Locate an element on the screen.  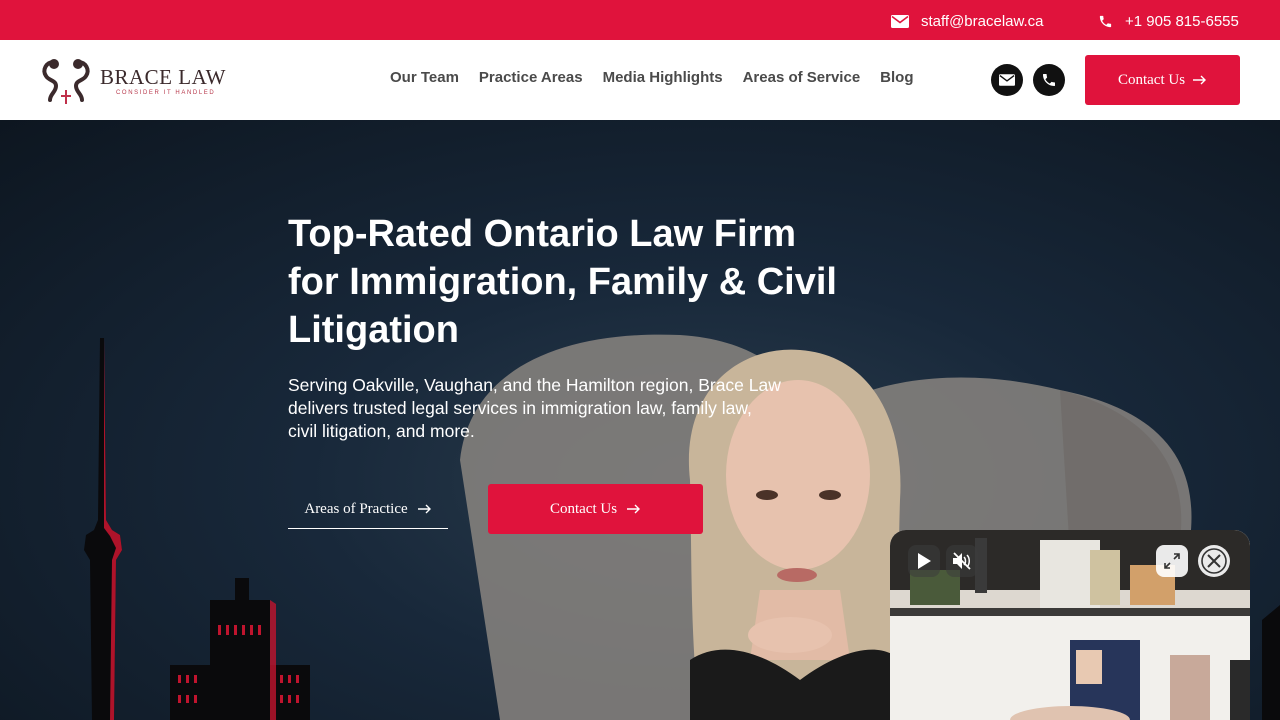
seahorse-emblem-icon is located at coordinates (66, 81).